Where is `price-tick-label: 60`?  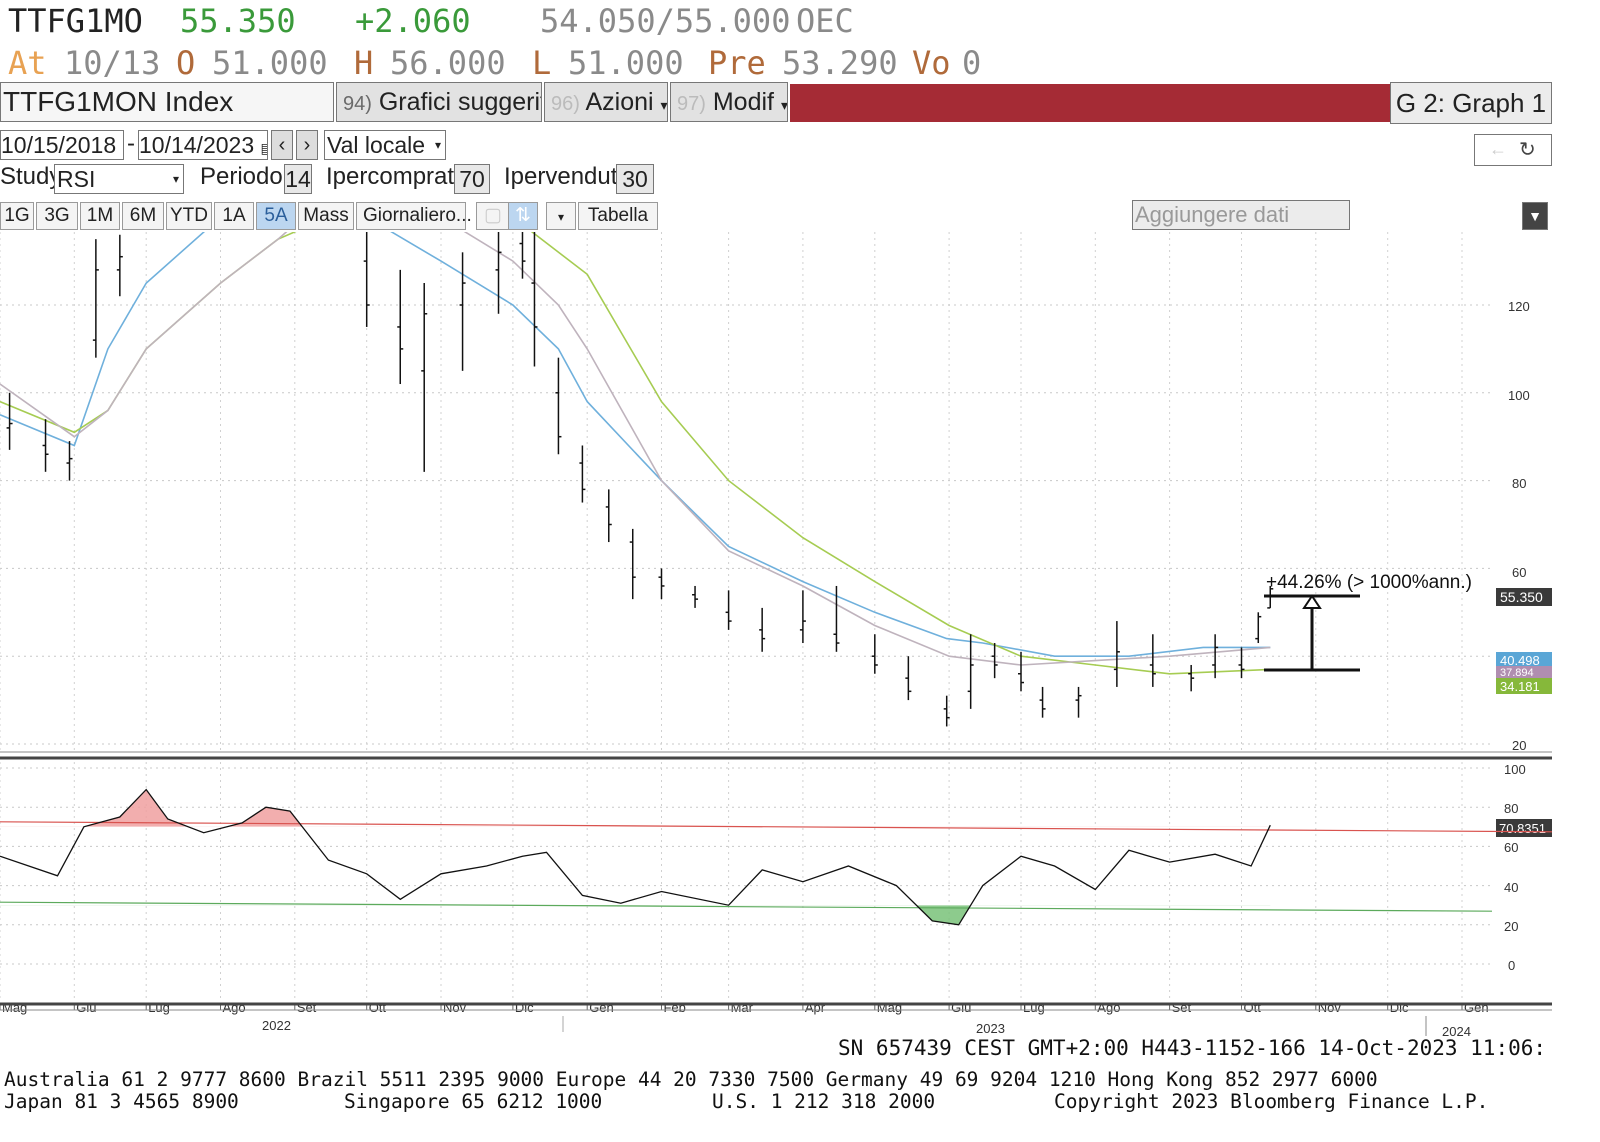 price-tick-label: 60 is located at coordinates (1519, 572).